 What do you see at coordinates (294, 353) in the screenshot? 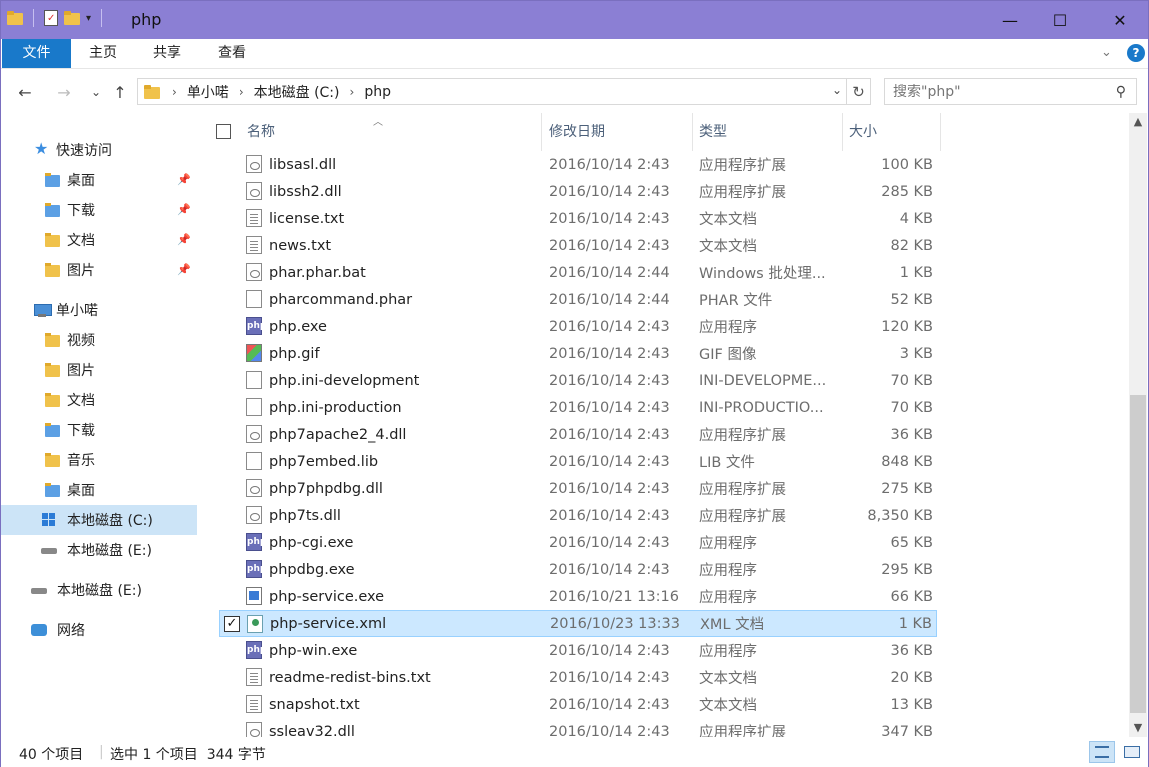
I see `file-name: php.gif` at bounding box center [294, 353].